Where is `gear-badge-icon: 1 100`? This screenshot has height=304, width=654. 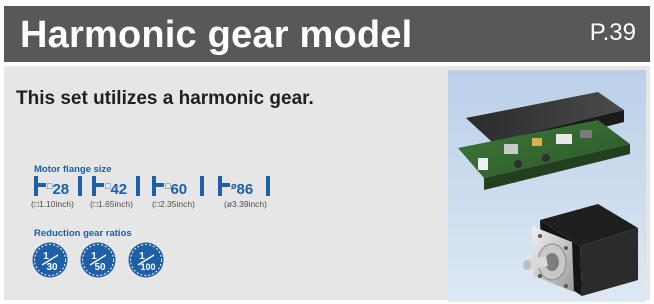 gear-badge-icon: 1 100 is located at coordinates (146, 260).